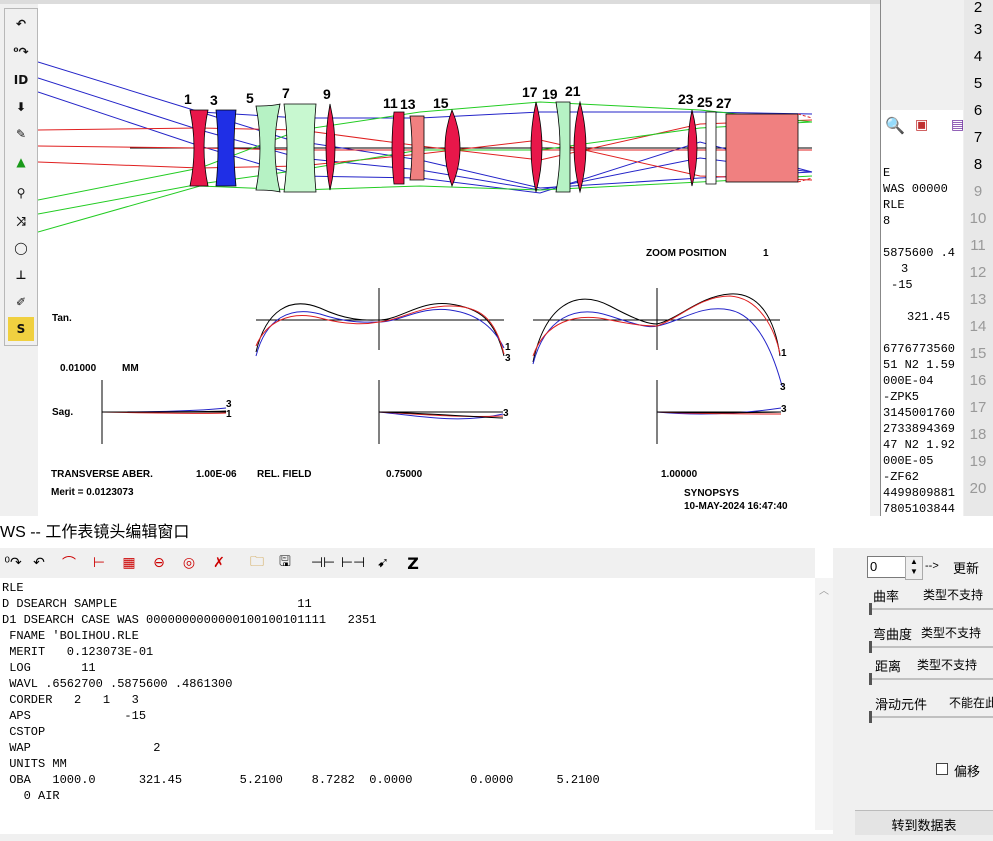 The image size is (993, 841). I want to click on scale-value: 0.01000, so click(78, 368).